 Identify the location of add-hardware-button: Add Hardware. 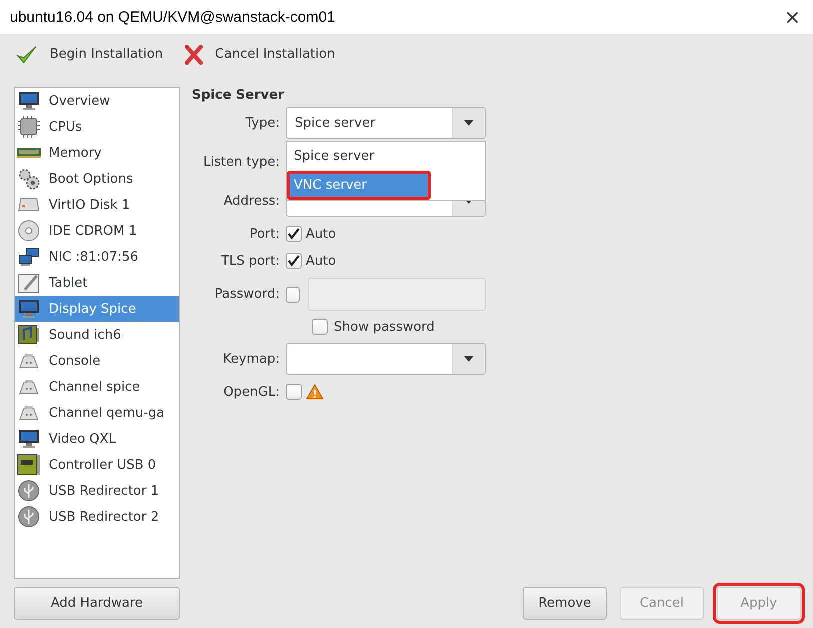
(97, 603).